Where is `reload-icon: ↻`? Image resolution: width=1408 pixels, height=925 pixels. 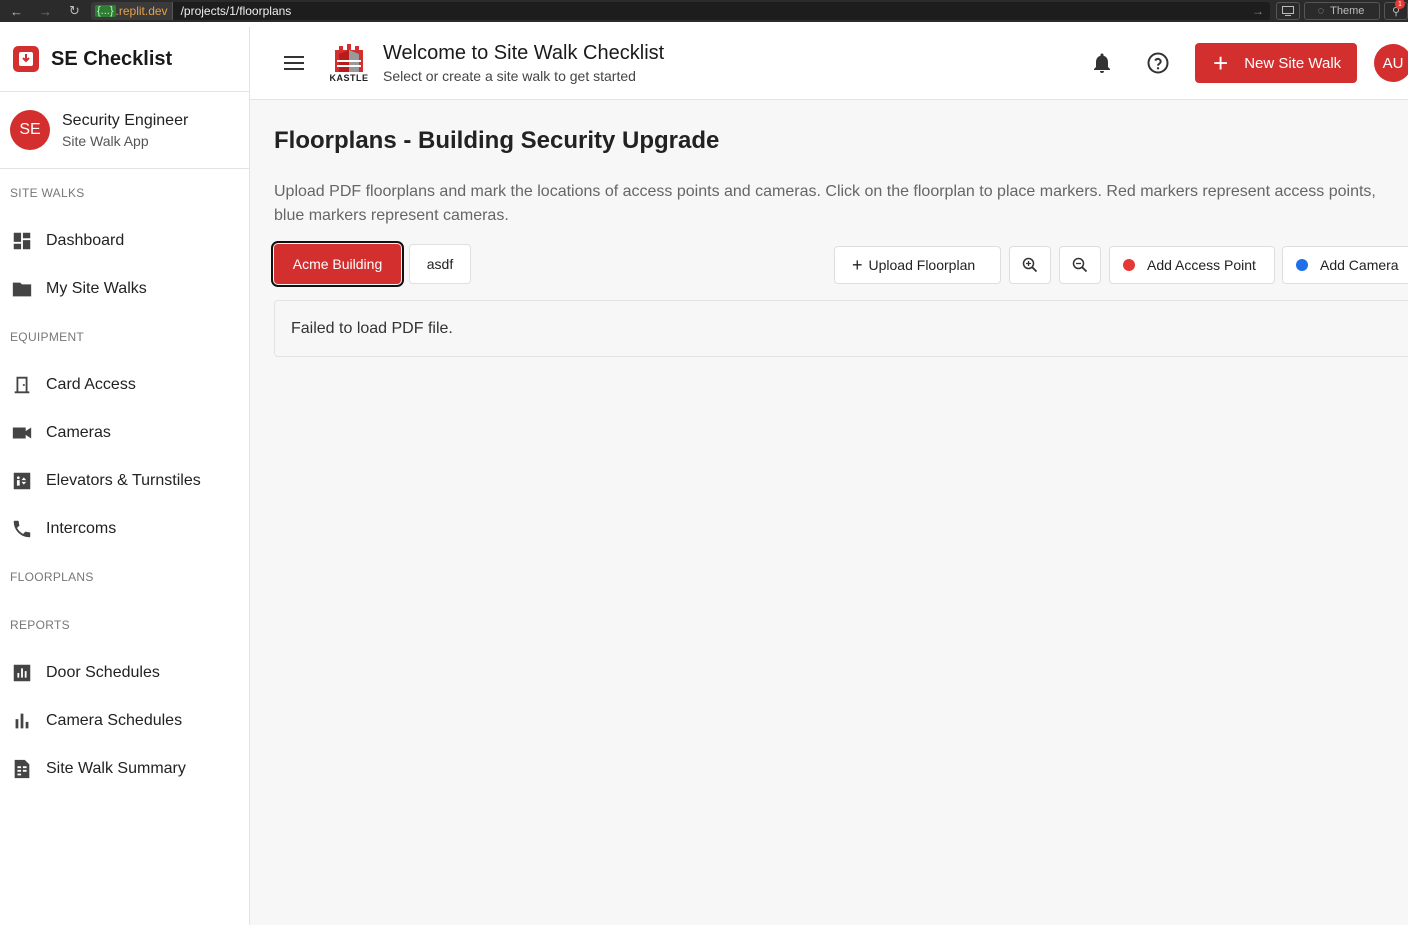
reload-icon: ↻ is located at coordinates (74, 11).